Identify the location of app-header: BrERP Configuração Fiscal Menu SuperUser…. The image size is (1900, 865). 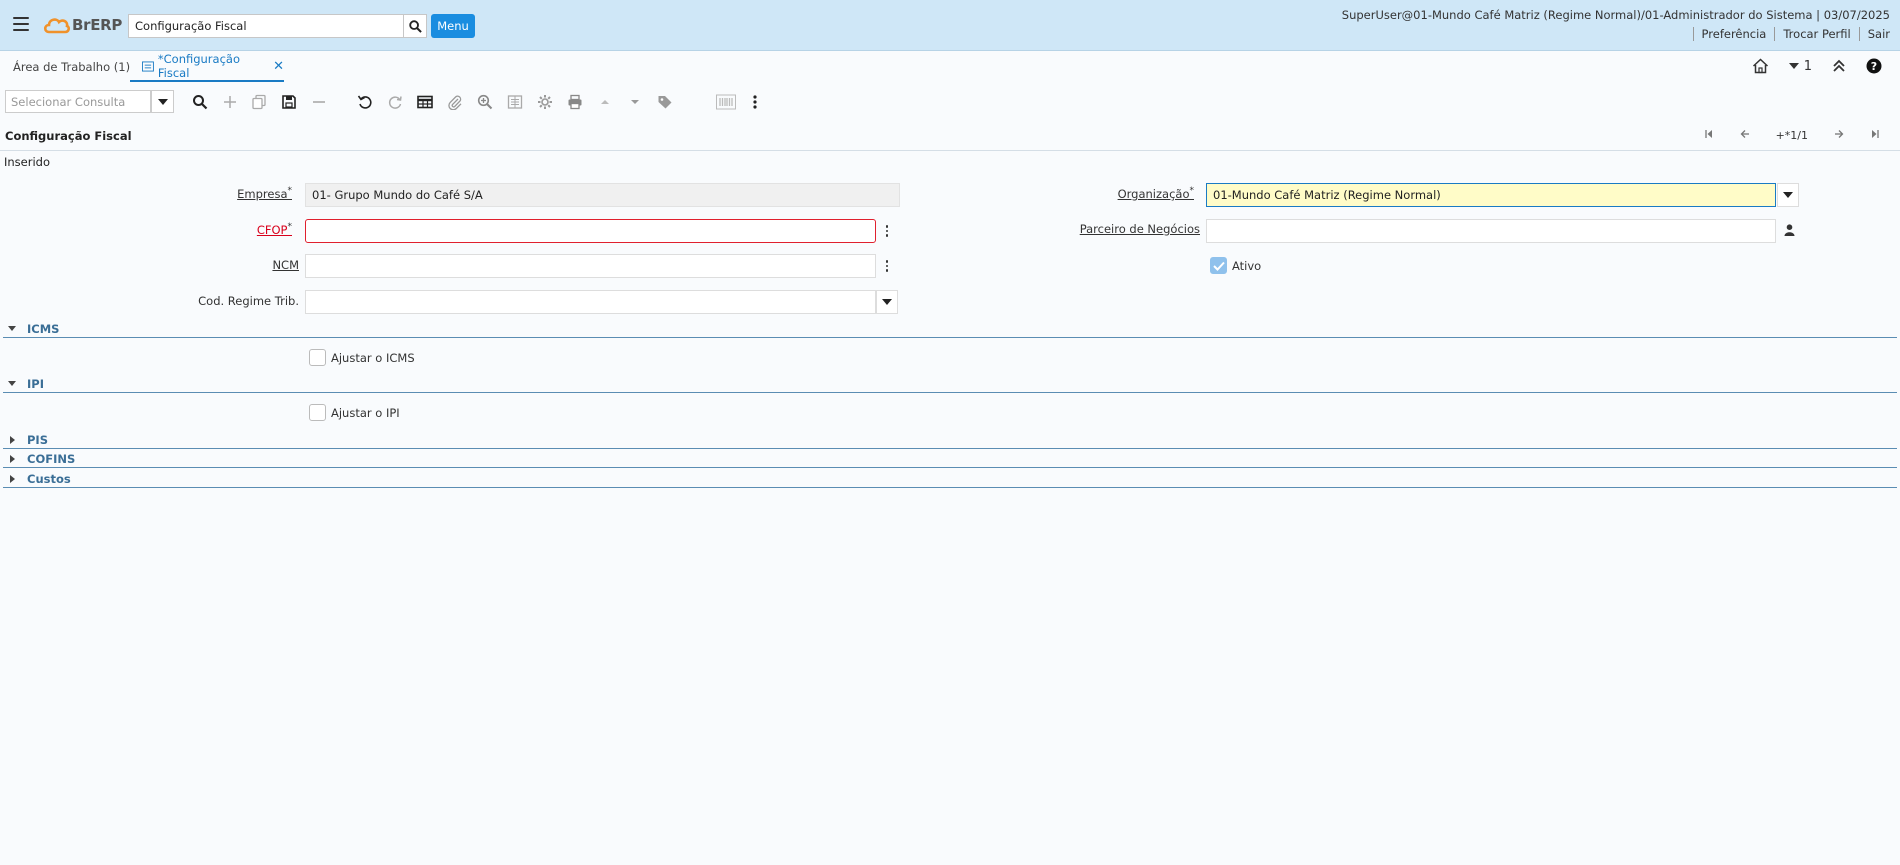
(950, 25).